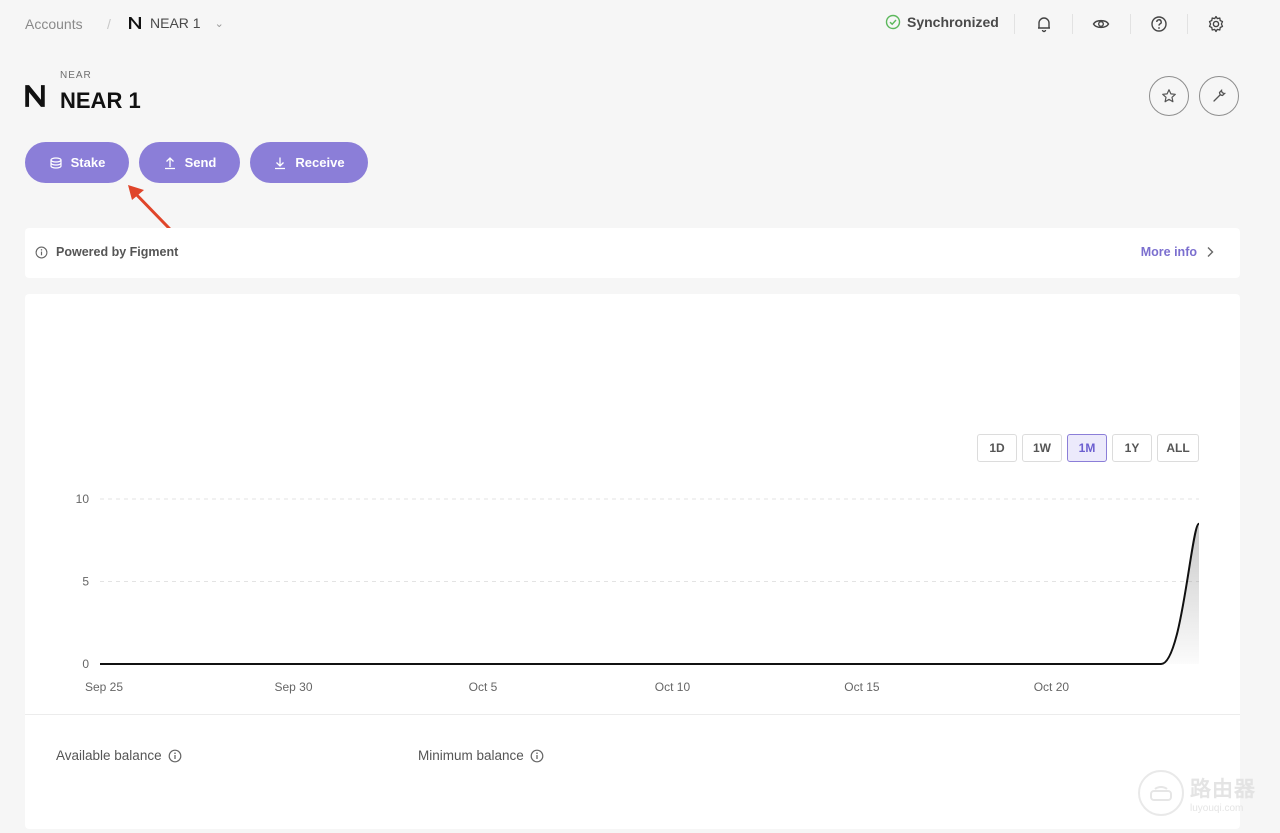 Image resolution: width=1280 pixels, height=833 pixels. I want to click on x-tick-label: Oct 5, so click(483, 687).